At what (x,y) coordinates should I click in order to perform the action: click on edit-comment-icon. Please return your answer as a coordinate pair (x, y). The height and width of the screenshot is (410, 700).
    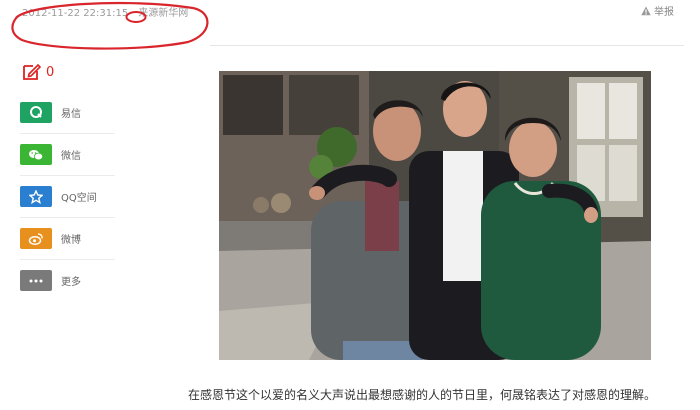
    Looking at the image, I should click on (32, 71).